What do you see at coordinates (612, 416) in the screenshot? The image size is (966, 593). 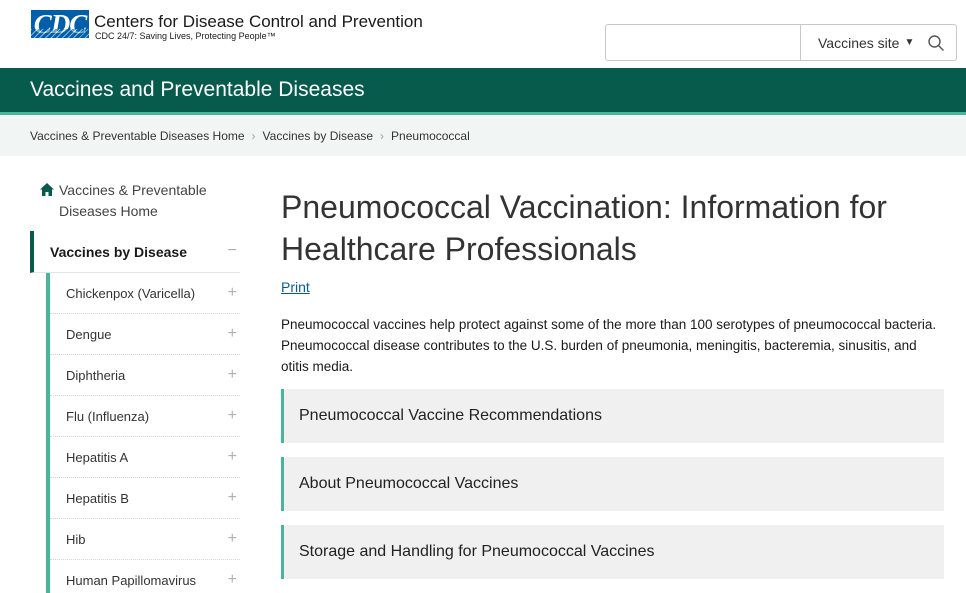 I see `accordion-recommendations: Pneumococcal Vaccine Recommendations` at bounding box center [612, 416].